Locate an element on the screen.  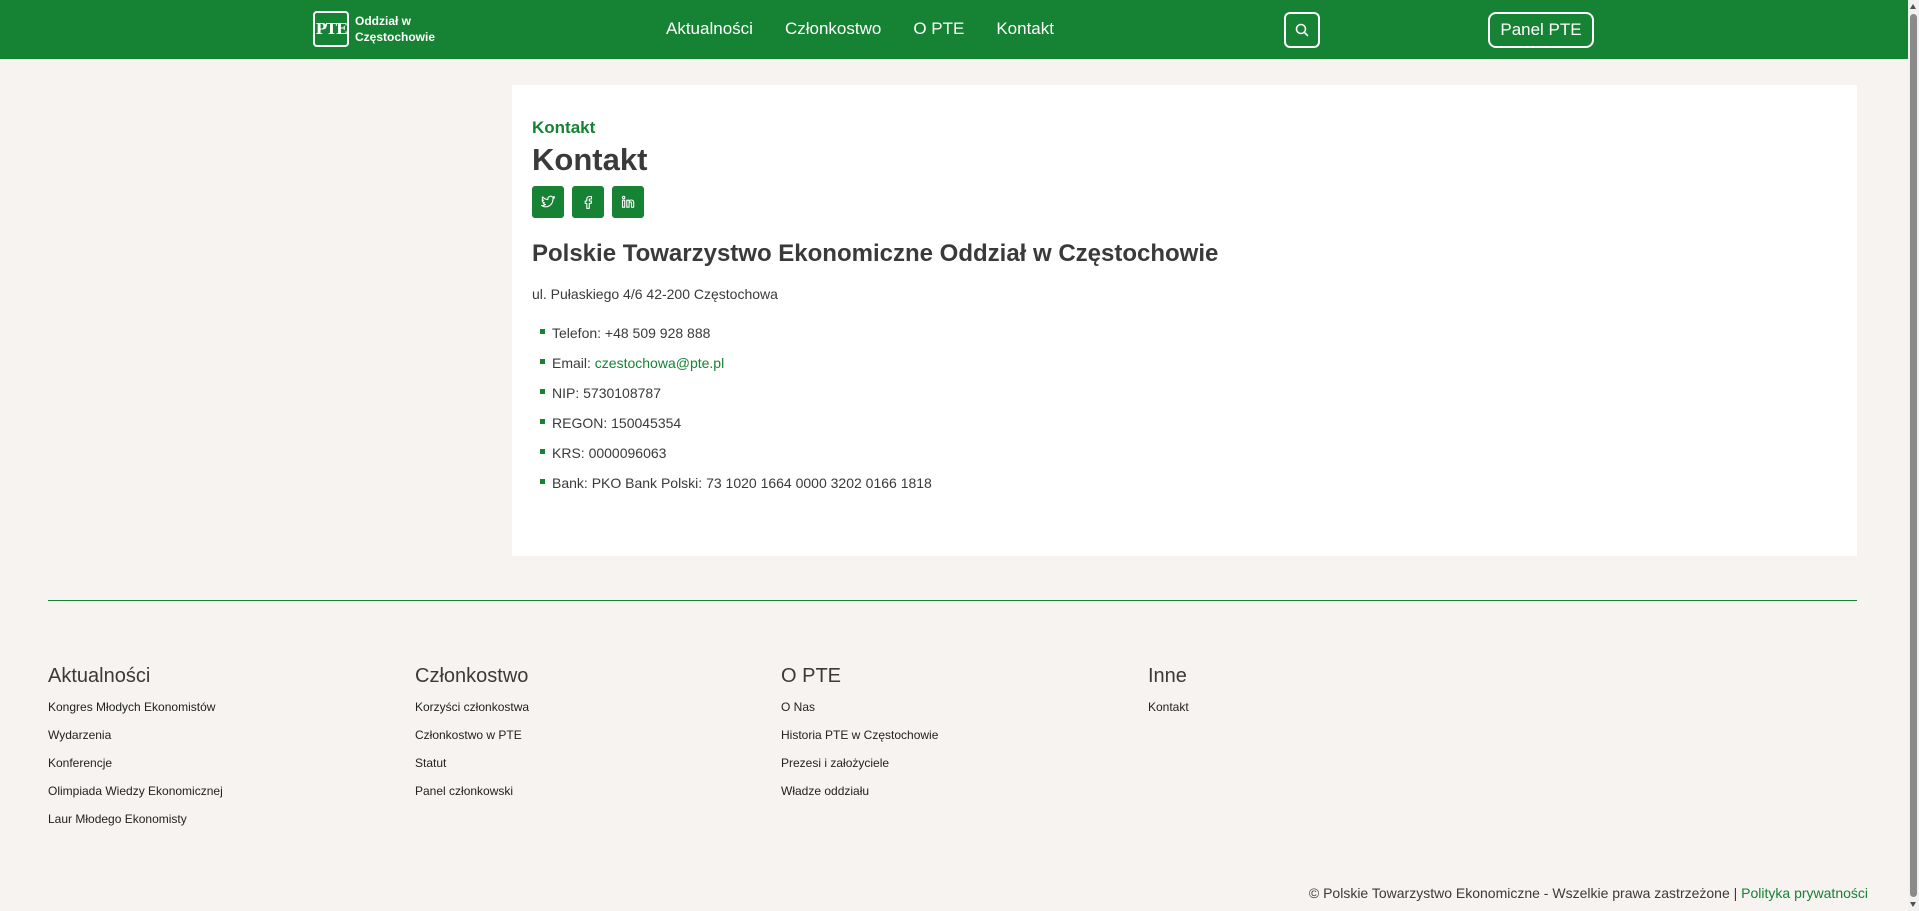
footer-link: Olimpiada Wiedzy Ekonomicznej is located at coordinates (135, 798).